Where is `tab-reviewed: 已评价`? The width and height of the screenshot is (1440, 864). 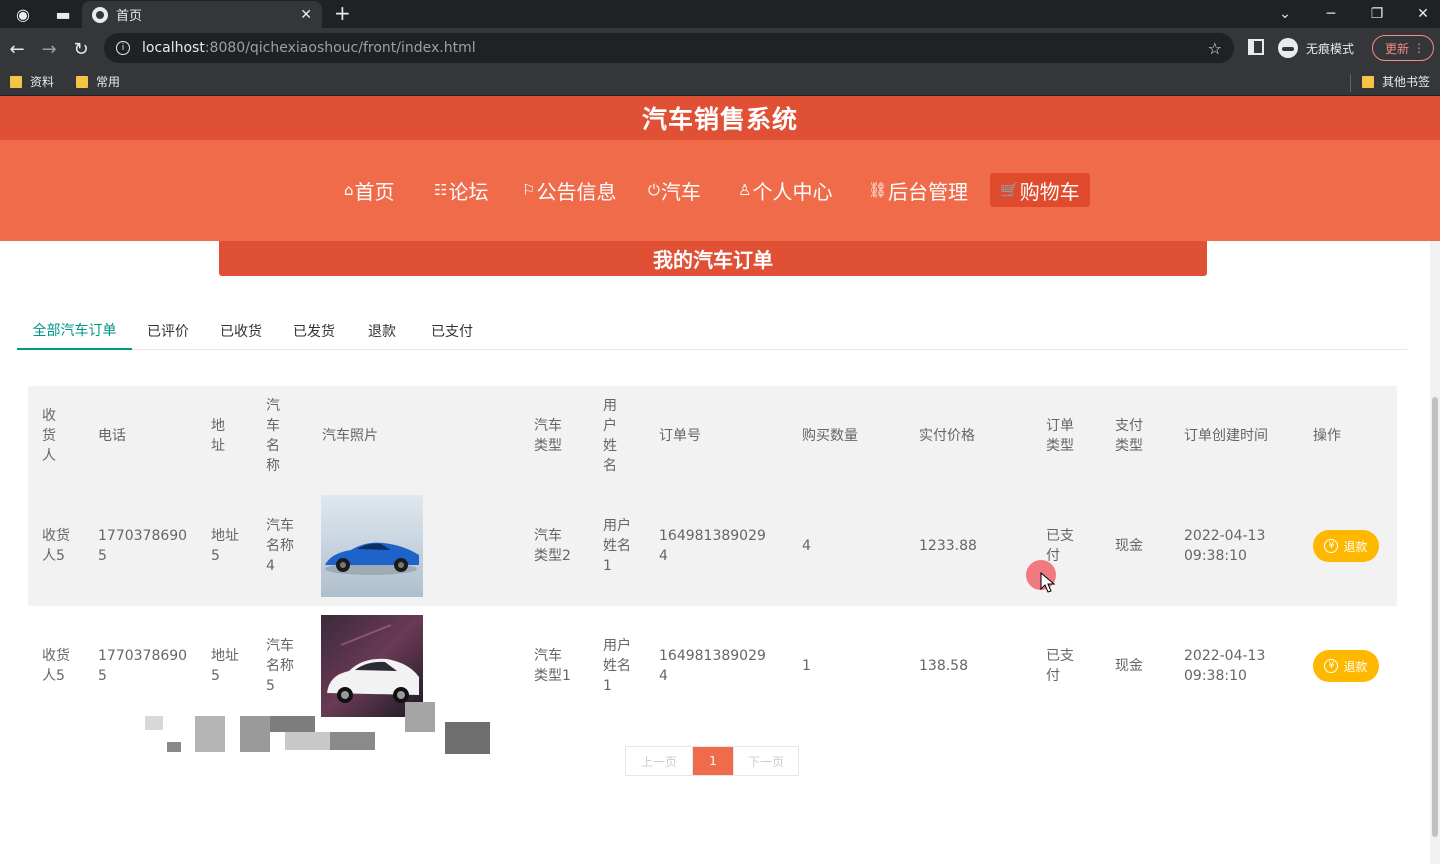 tab-reviewed: 已评价 is located at coordinates (168, 331).